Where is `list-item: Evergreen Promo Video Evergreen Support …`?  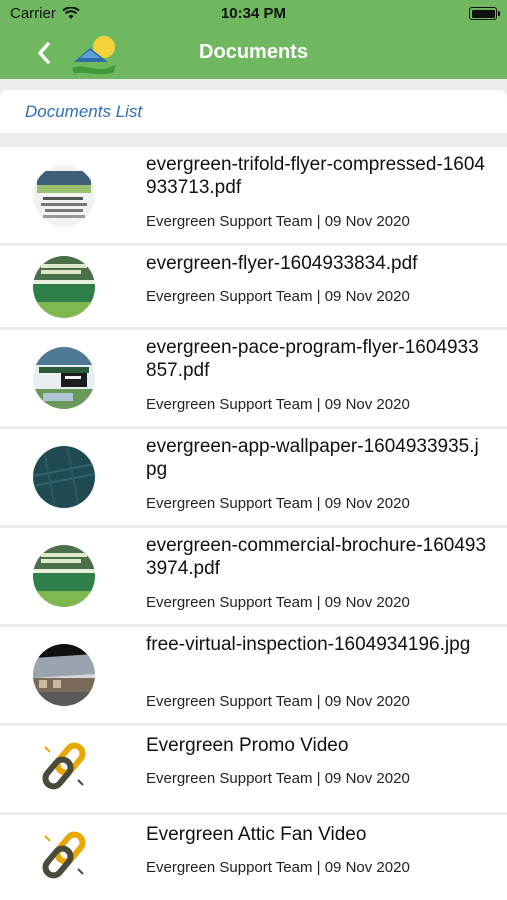 list-item: Evergreen Promo Video Evergreen Support … is located at coordinates (253, 769).